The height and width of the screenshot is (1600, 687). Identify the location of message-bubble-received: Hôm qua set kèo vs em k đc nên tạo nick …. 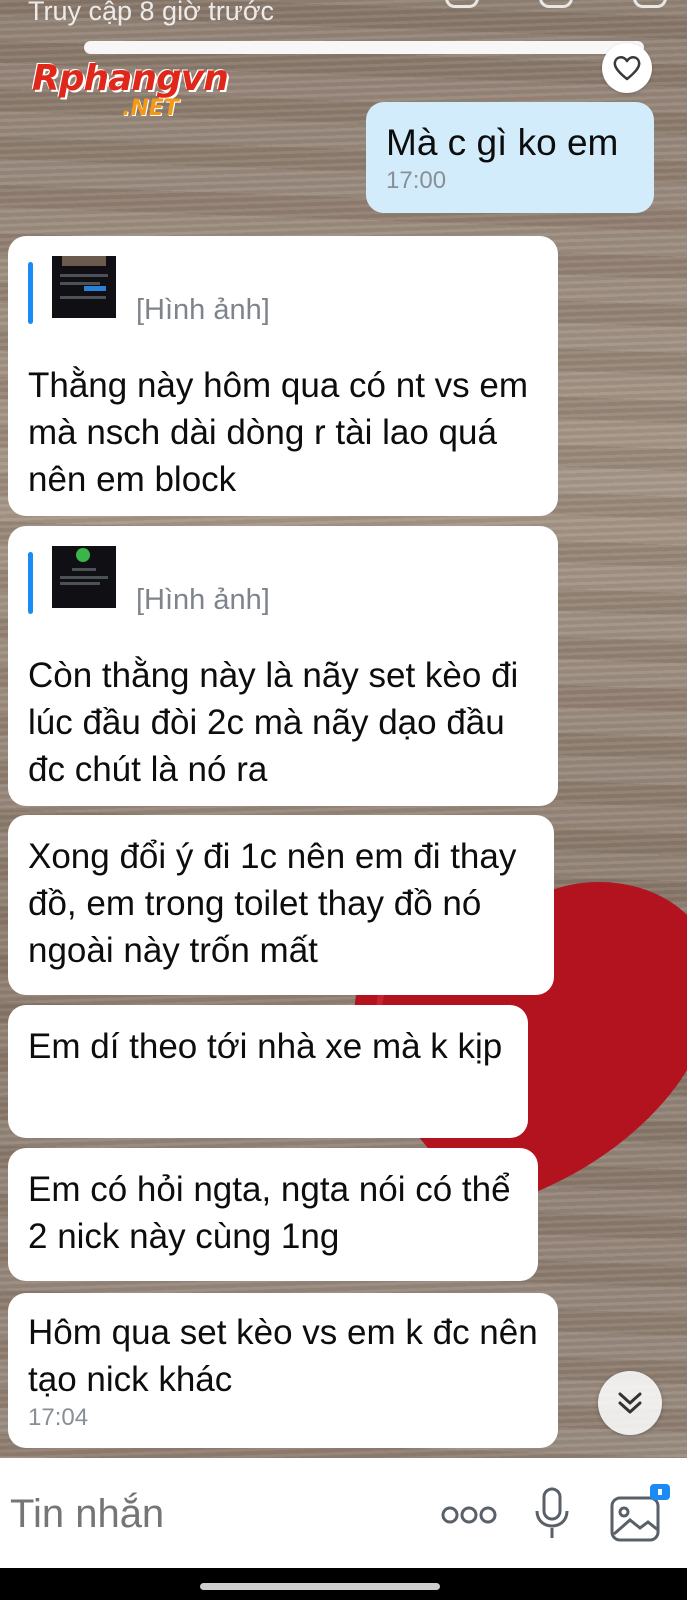
(283, 1370).